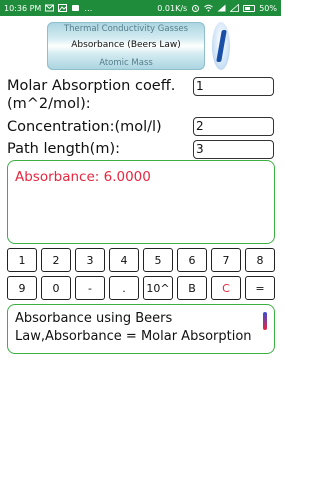  Describe the element at coordinates (226, 260) in the screenshot. I see `key-7: 7` at that location.